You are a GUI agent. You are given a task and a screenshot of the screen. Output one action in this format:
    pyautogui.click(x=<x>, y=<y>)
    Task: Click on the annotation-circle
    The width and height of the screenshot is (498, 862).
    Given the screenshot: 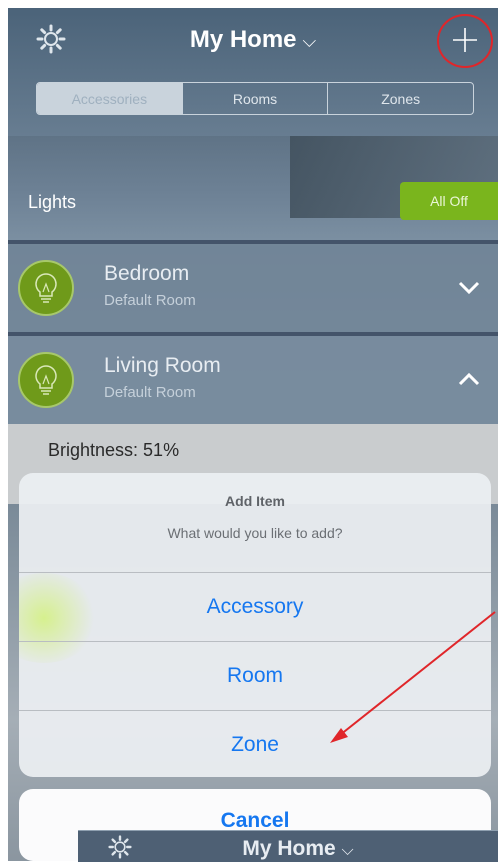 What is the action you would take?
    pyautogui.click(x=465, y=41)
    